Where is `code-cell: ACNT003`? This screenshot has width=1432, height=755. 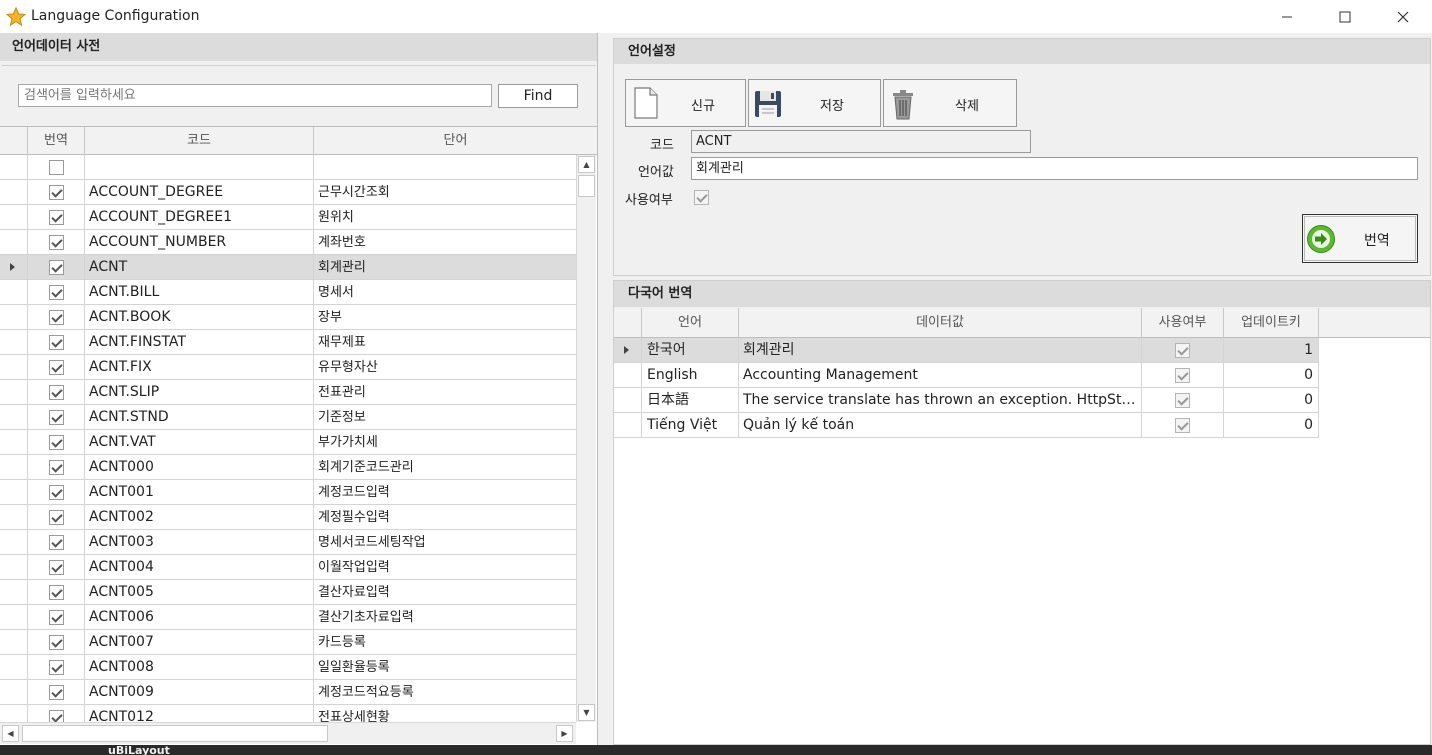 code-cell: ACNT003 is located at coordinates (199, 542).